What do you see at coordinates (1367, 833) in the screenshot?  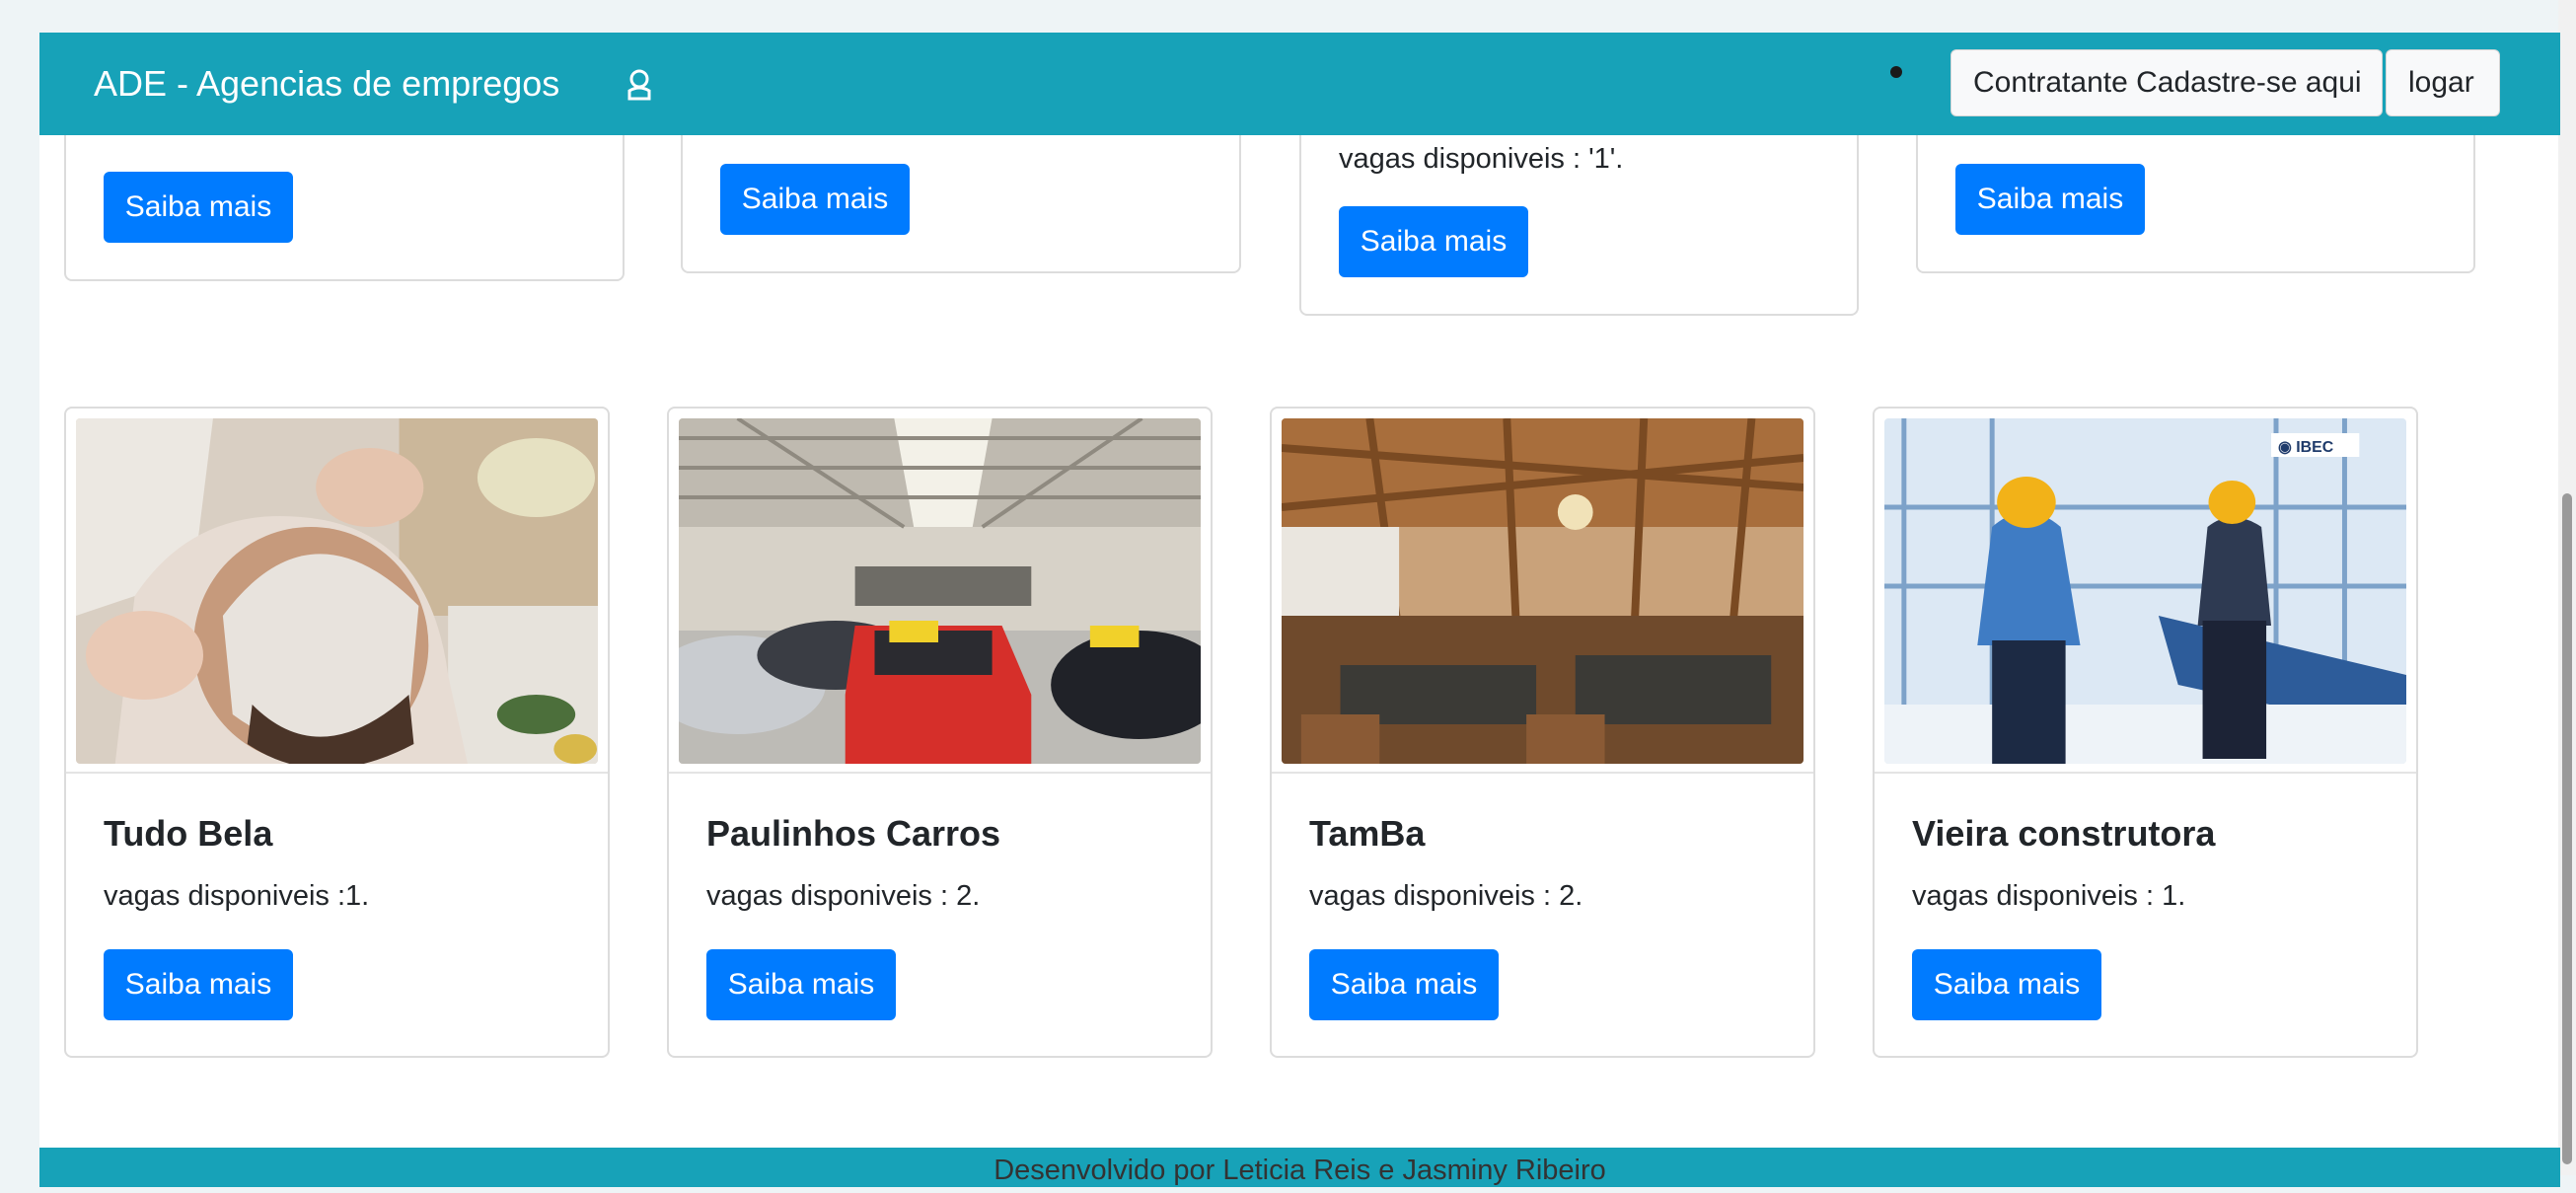 I see `card-title: TamBa` at bounding box center [1367, 833].